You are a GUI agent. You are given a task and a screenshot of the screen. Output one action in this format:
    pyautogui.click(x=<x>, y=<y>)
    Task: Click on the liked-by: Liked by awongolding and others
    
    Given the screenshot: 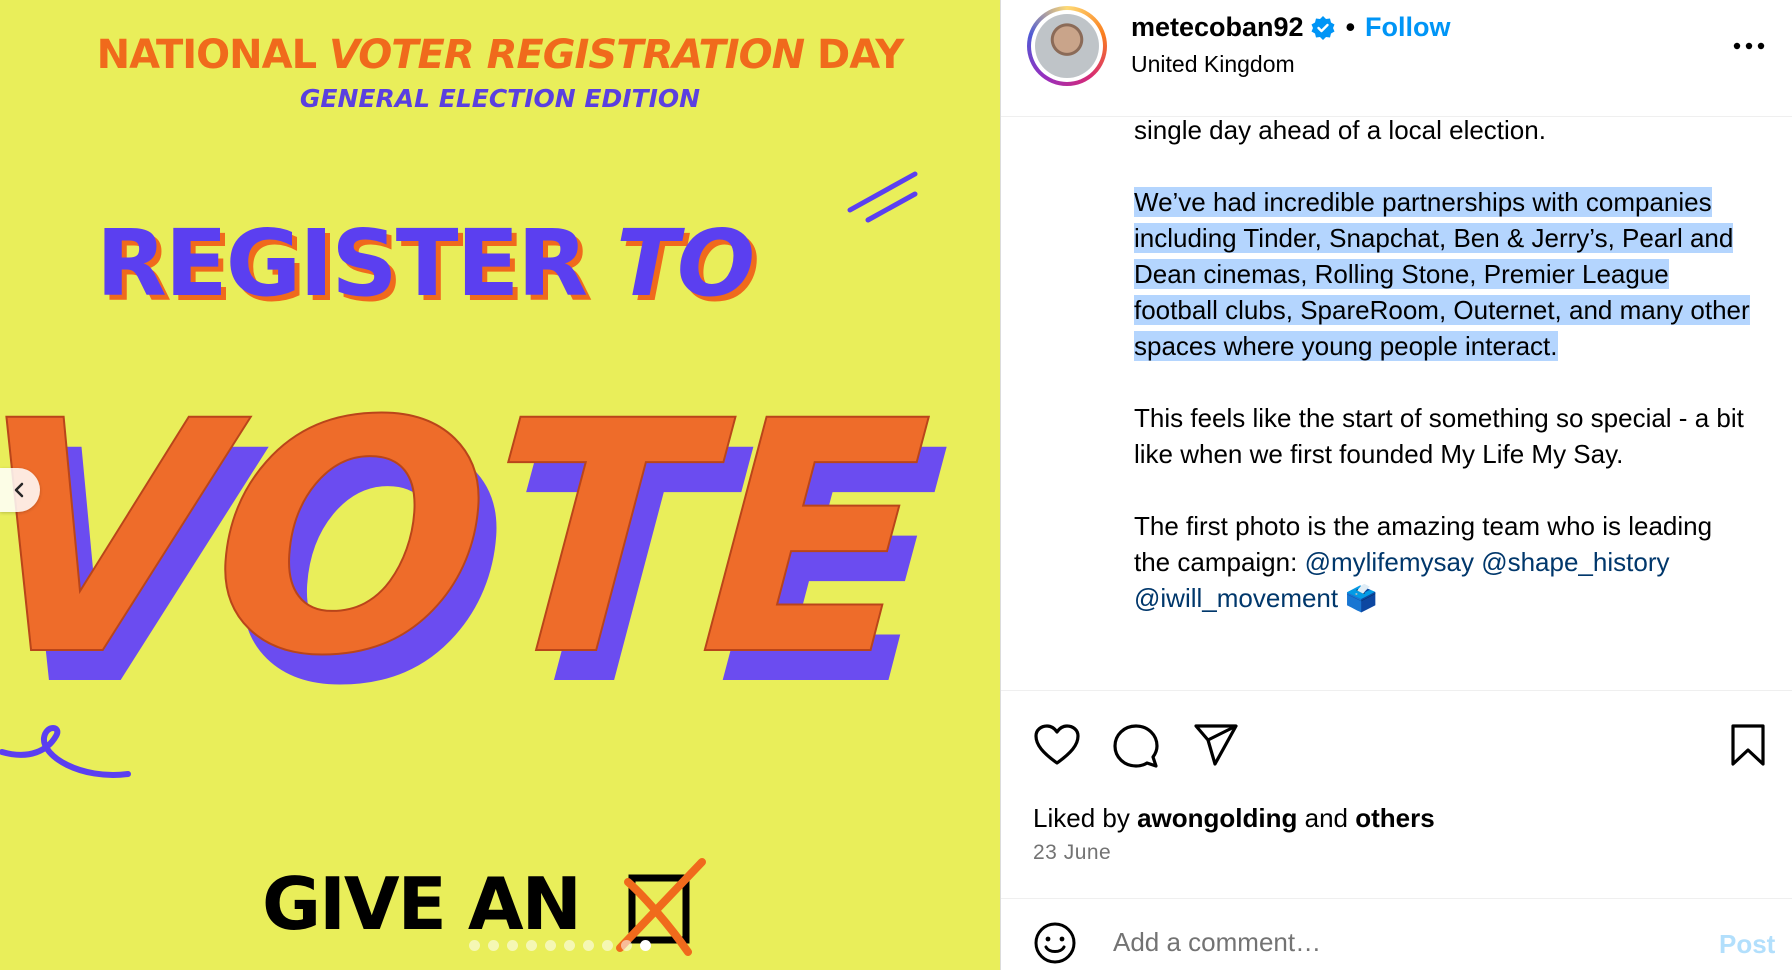 What is the action you would take?
    pyautogui.click(x=1234, y=818)
    